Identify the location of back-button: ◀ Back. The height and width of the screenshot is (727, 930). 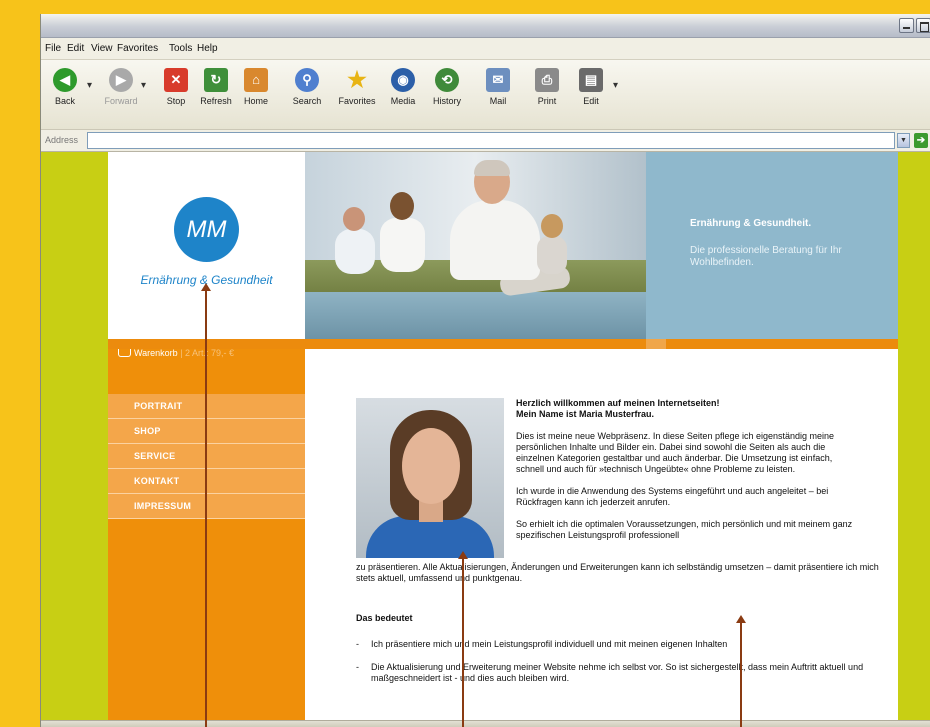
(65, 87).